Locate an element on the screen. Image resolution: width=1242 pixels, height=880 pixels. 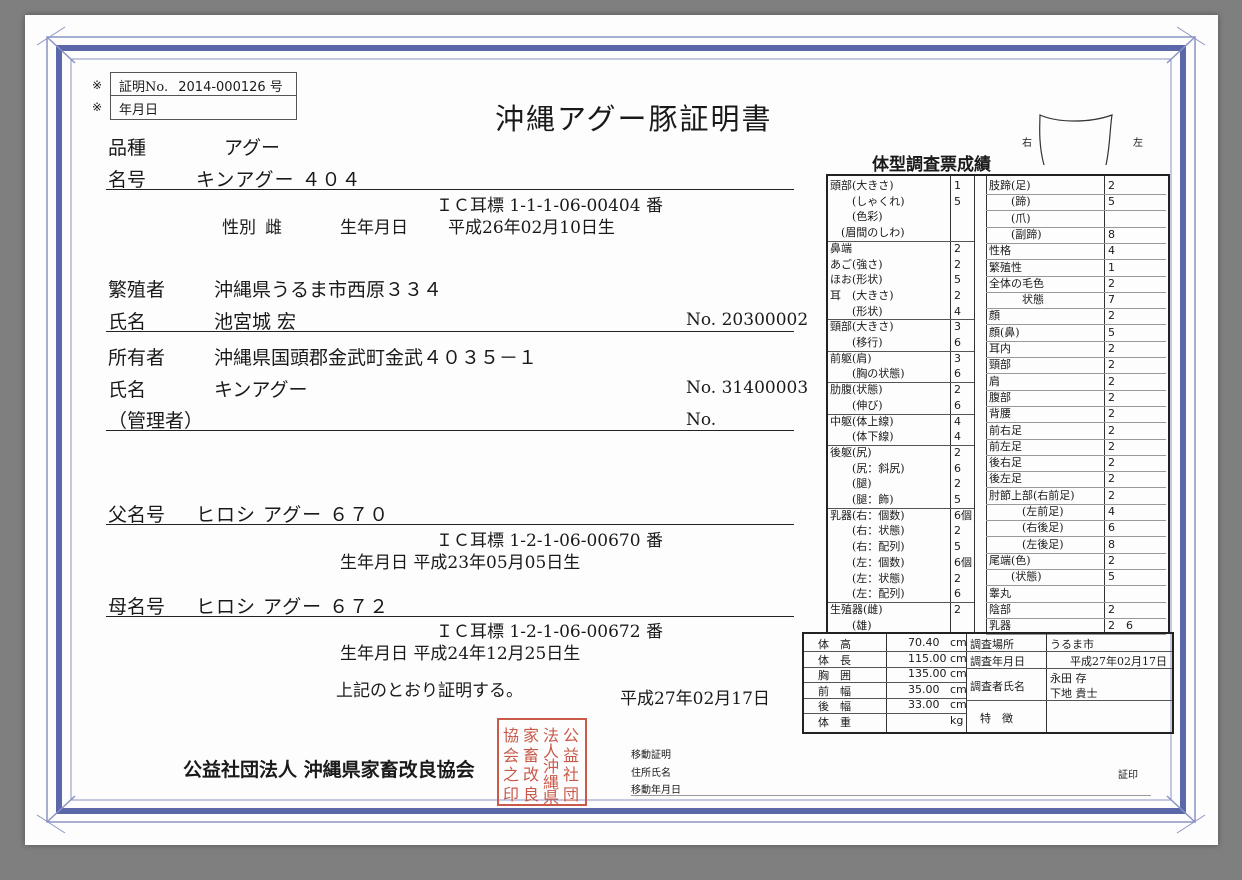
organization-name: 公益社団法人 沖縄県家畜改良協会 is located at coordinates (329, 770).